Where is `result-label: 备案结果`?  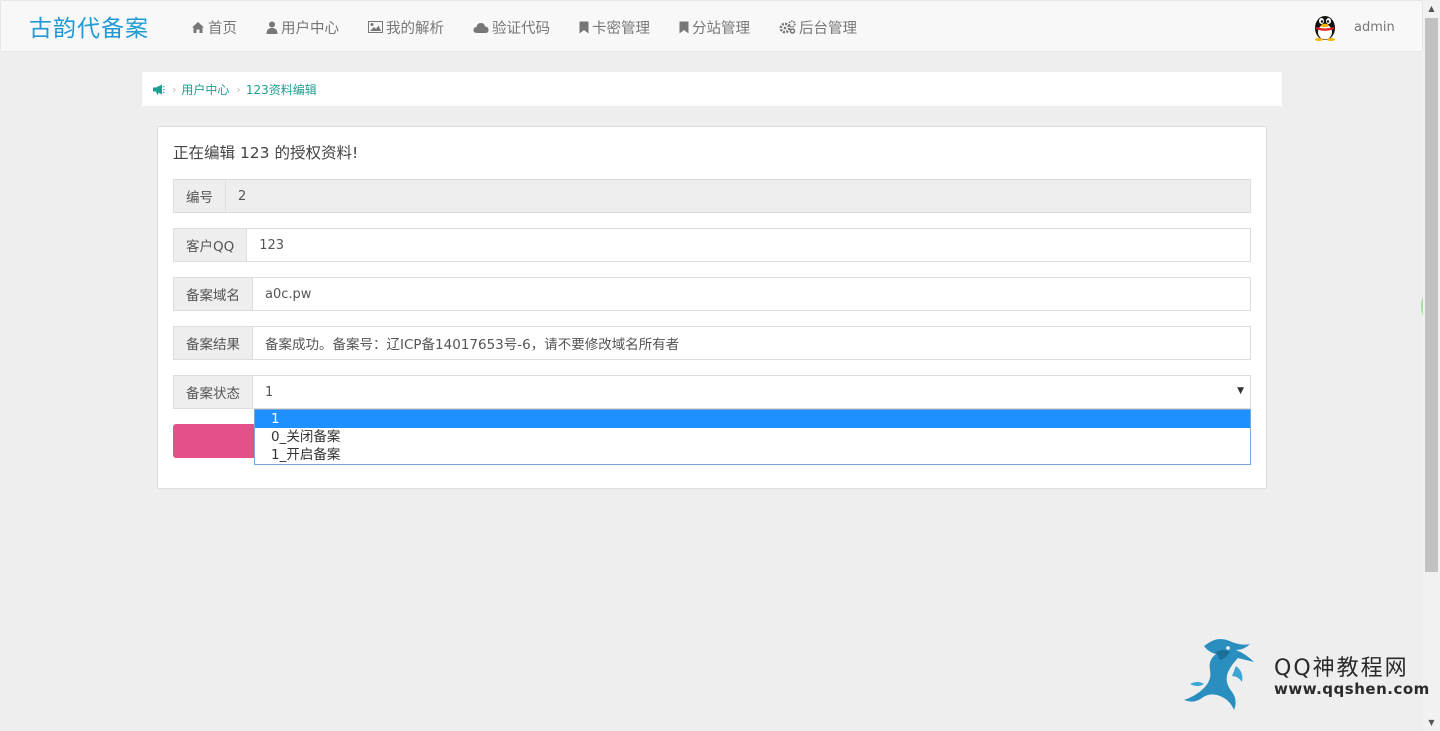 result-label: 备案结果 is located at coordinates (213, 343).